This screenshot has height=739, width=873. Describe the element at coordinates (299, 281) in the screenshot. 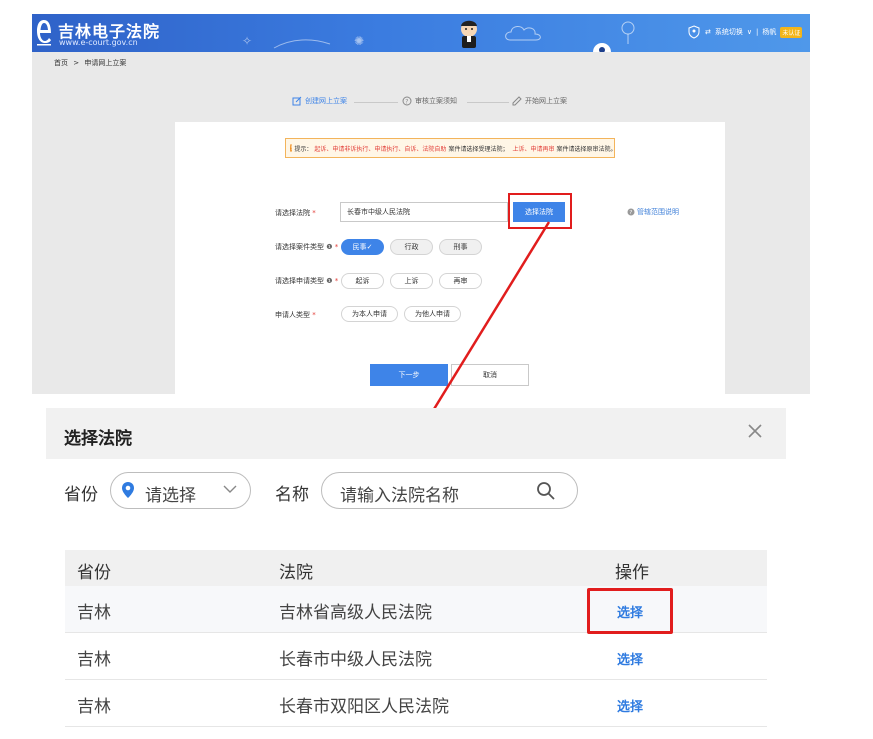

I see `apply-type-label-text: 请选择申请类型` at that location.